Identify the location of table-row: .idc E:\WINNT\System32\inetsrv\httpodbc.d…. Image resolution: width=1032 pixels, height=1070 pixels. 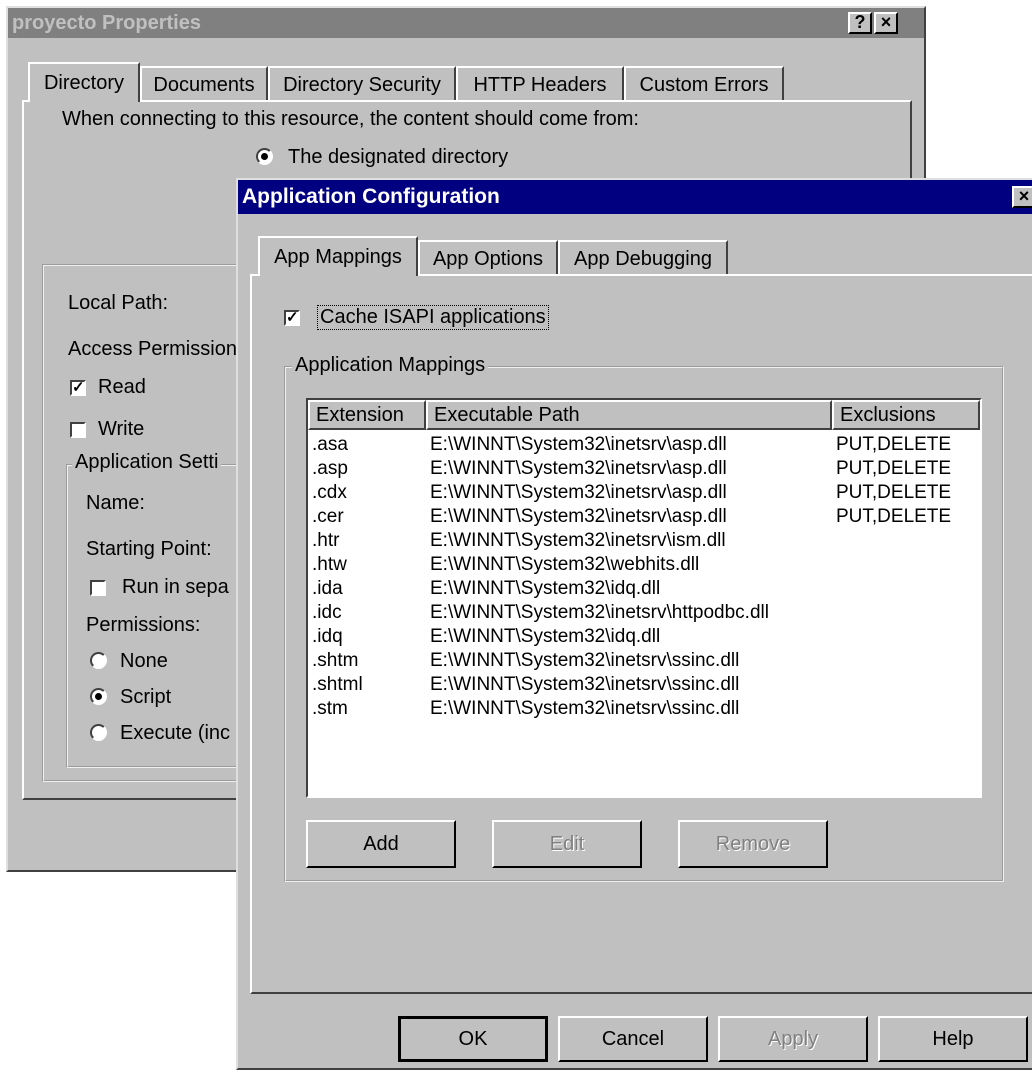
(644, 614).